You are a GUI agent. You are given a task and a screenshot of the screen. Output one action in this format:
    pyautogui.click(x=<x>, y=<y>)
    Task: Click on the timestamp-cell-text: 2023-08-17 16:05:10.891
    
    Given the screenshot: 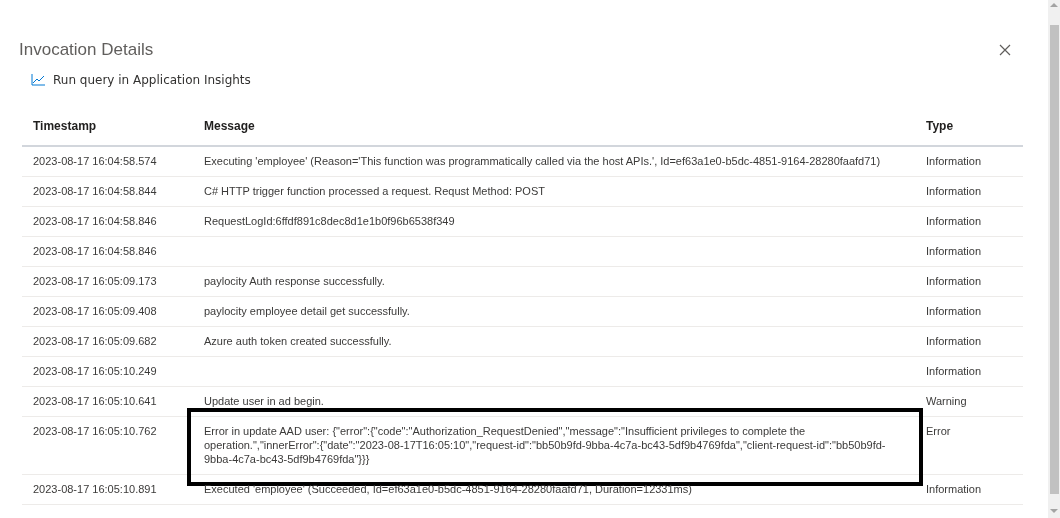 What is the action you would take?
    pyautogui.click(x=95, y=489)
    